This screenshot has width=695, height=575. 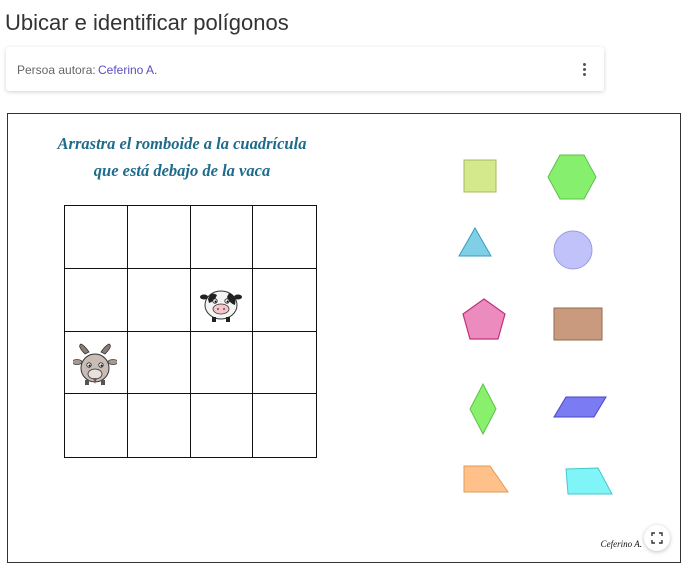 I want to click on triangle-shape, so click(x=475, y=242).